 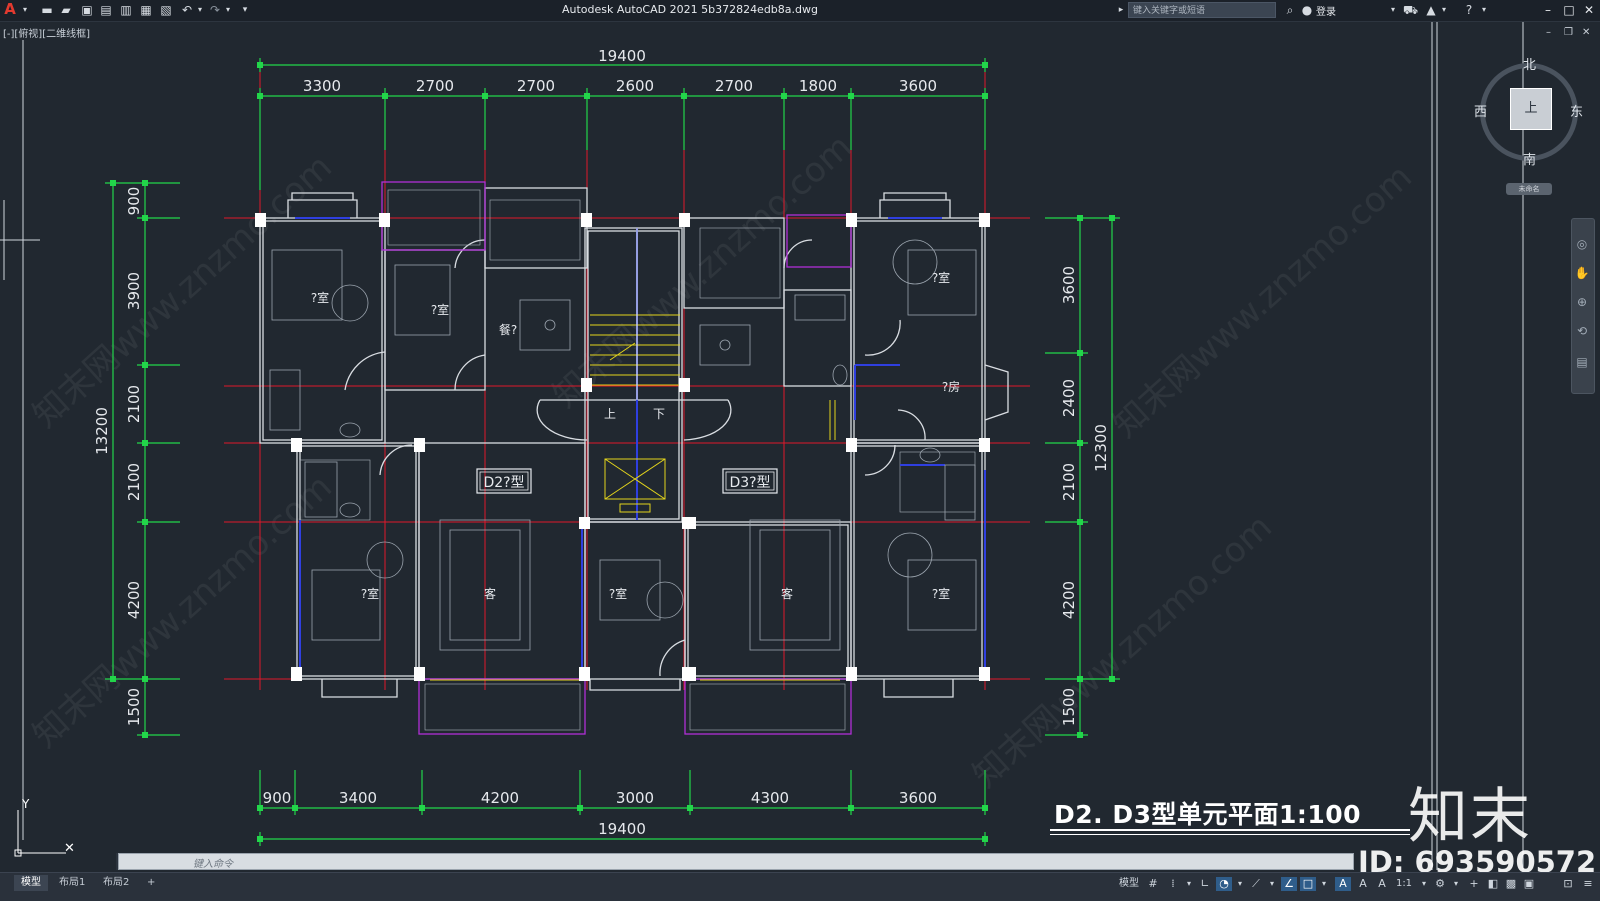 I want to click on customization-icon: ⊡, so click(x=1568, y=884).